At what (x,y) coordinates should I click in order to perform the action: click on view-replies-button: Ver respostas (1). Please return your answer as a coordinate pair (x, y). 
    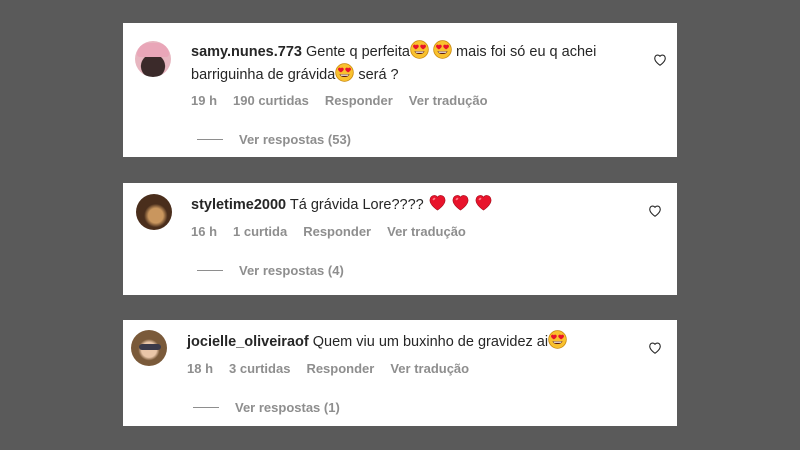
    Looking at the image, I should click on (266, 407).